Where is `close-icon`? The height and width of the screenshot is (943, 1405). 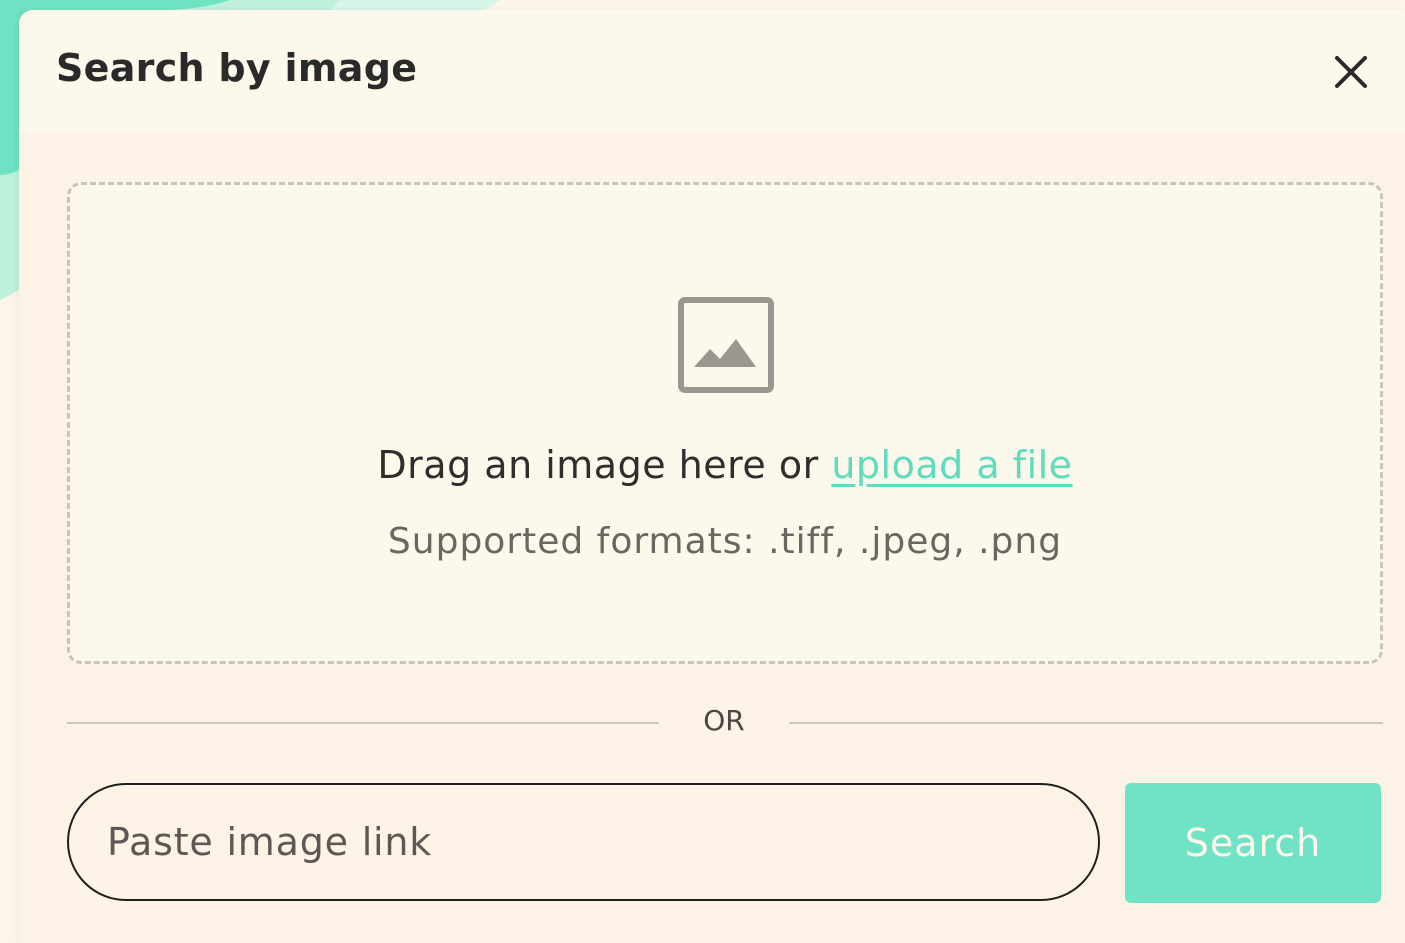
close-icon is located at coordinates (1351, 72).